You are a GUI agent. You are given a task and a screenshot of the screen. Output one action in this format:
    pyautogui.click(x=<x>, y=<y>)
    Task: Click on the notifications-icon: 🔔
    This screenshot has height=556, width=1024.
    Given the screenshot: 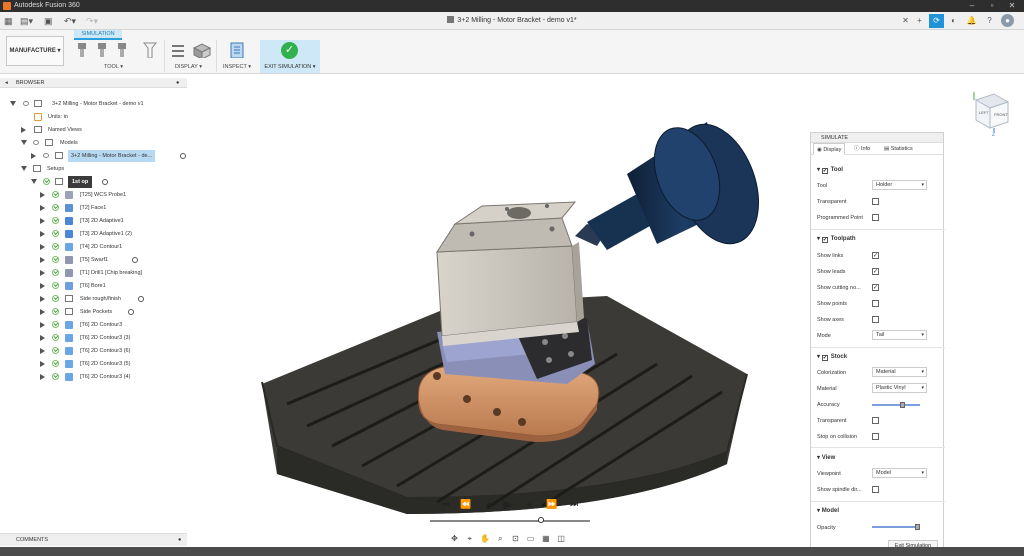 What is the action you would take?
    pyautogui.click(x=971, y=21)
    